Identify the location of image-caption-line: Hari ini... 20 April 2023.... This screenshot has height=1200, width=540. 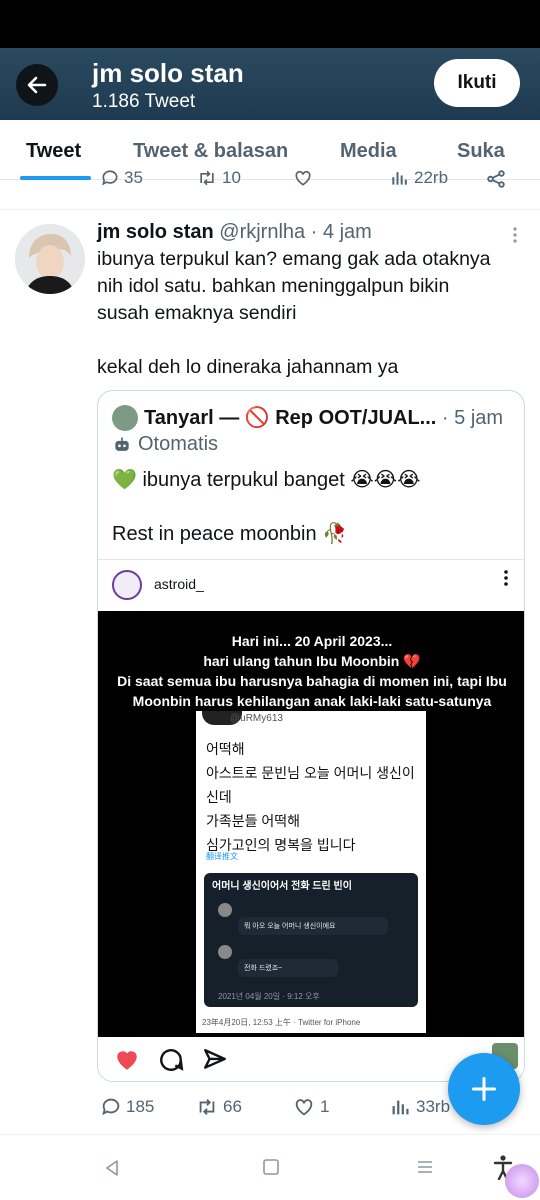
(312, 641).